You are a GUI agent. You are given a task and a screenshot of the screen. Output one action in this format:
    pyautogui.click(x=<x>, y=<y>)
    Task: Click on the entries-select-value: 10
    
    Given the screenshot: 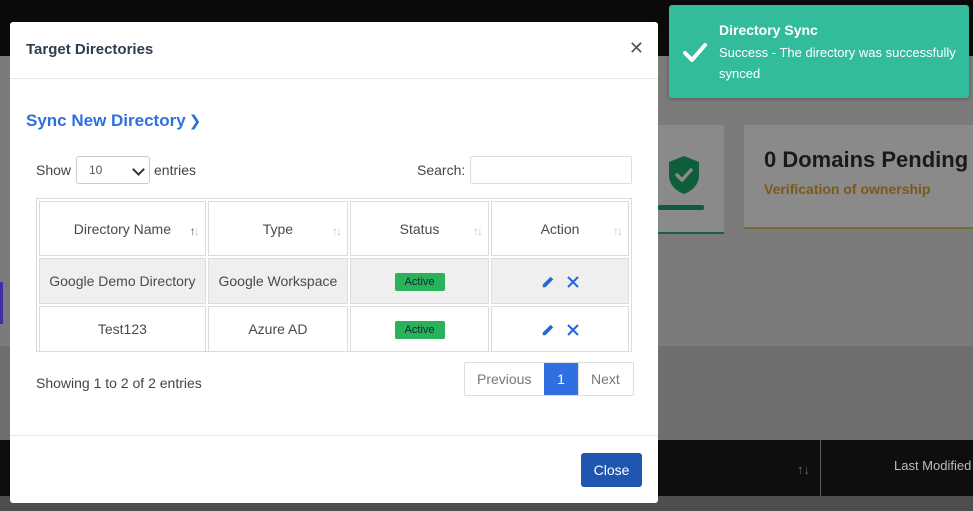 What is the action you would take?
    pyautogui.click(x=96, y=170)
    